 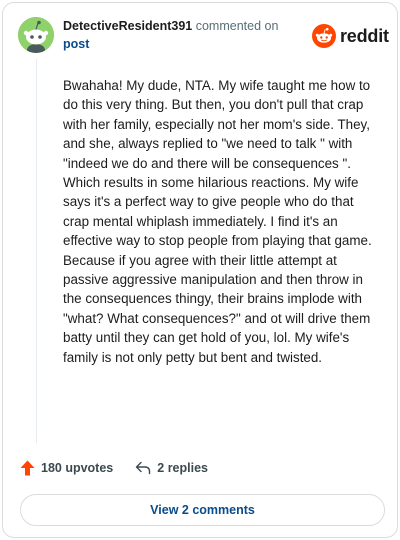 What do you see at coordinates (202, 510) in the screenshot?
I see `view-comments-button: View 2 comments` at bounding box center [202, 510].